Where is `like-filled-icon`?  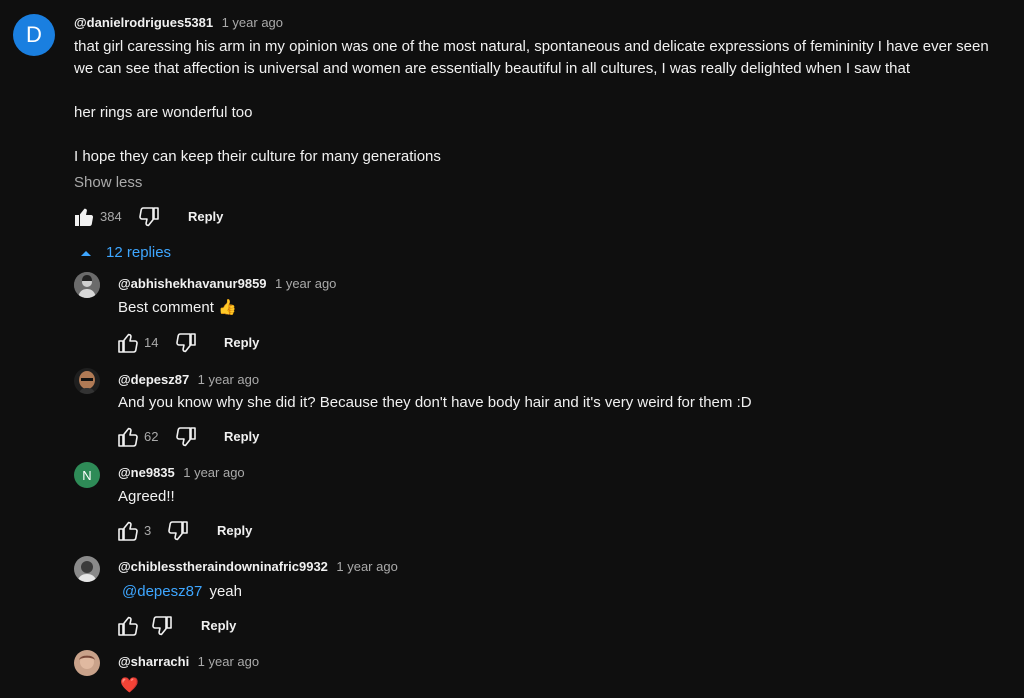 like-filled-icon is located at coordinates (84, 217).